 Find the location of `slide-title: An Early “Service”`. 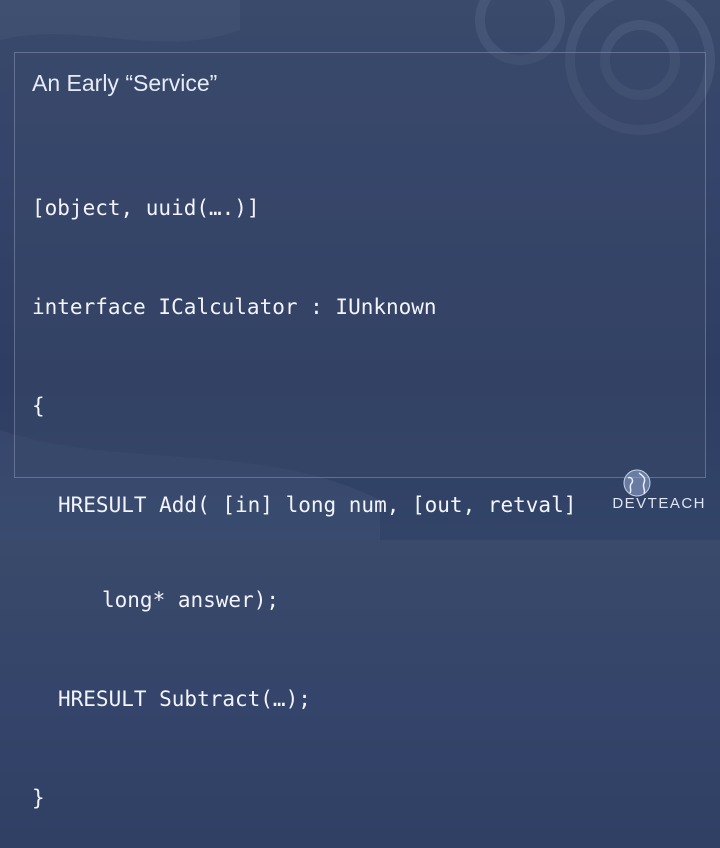

slide-title: An Early “Service” is located at coordinates (125, 83).